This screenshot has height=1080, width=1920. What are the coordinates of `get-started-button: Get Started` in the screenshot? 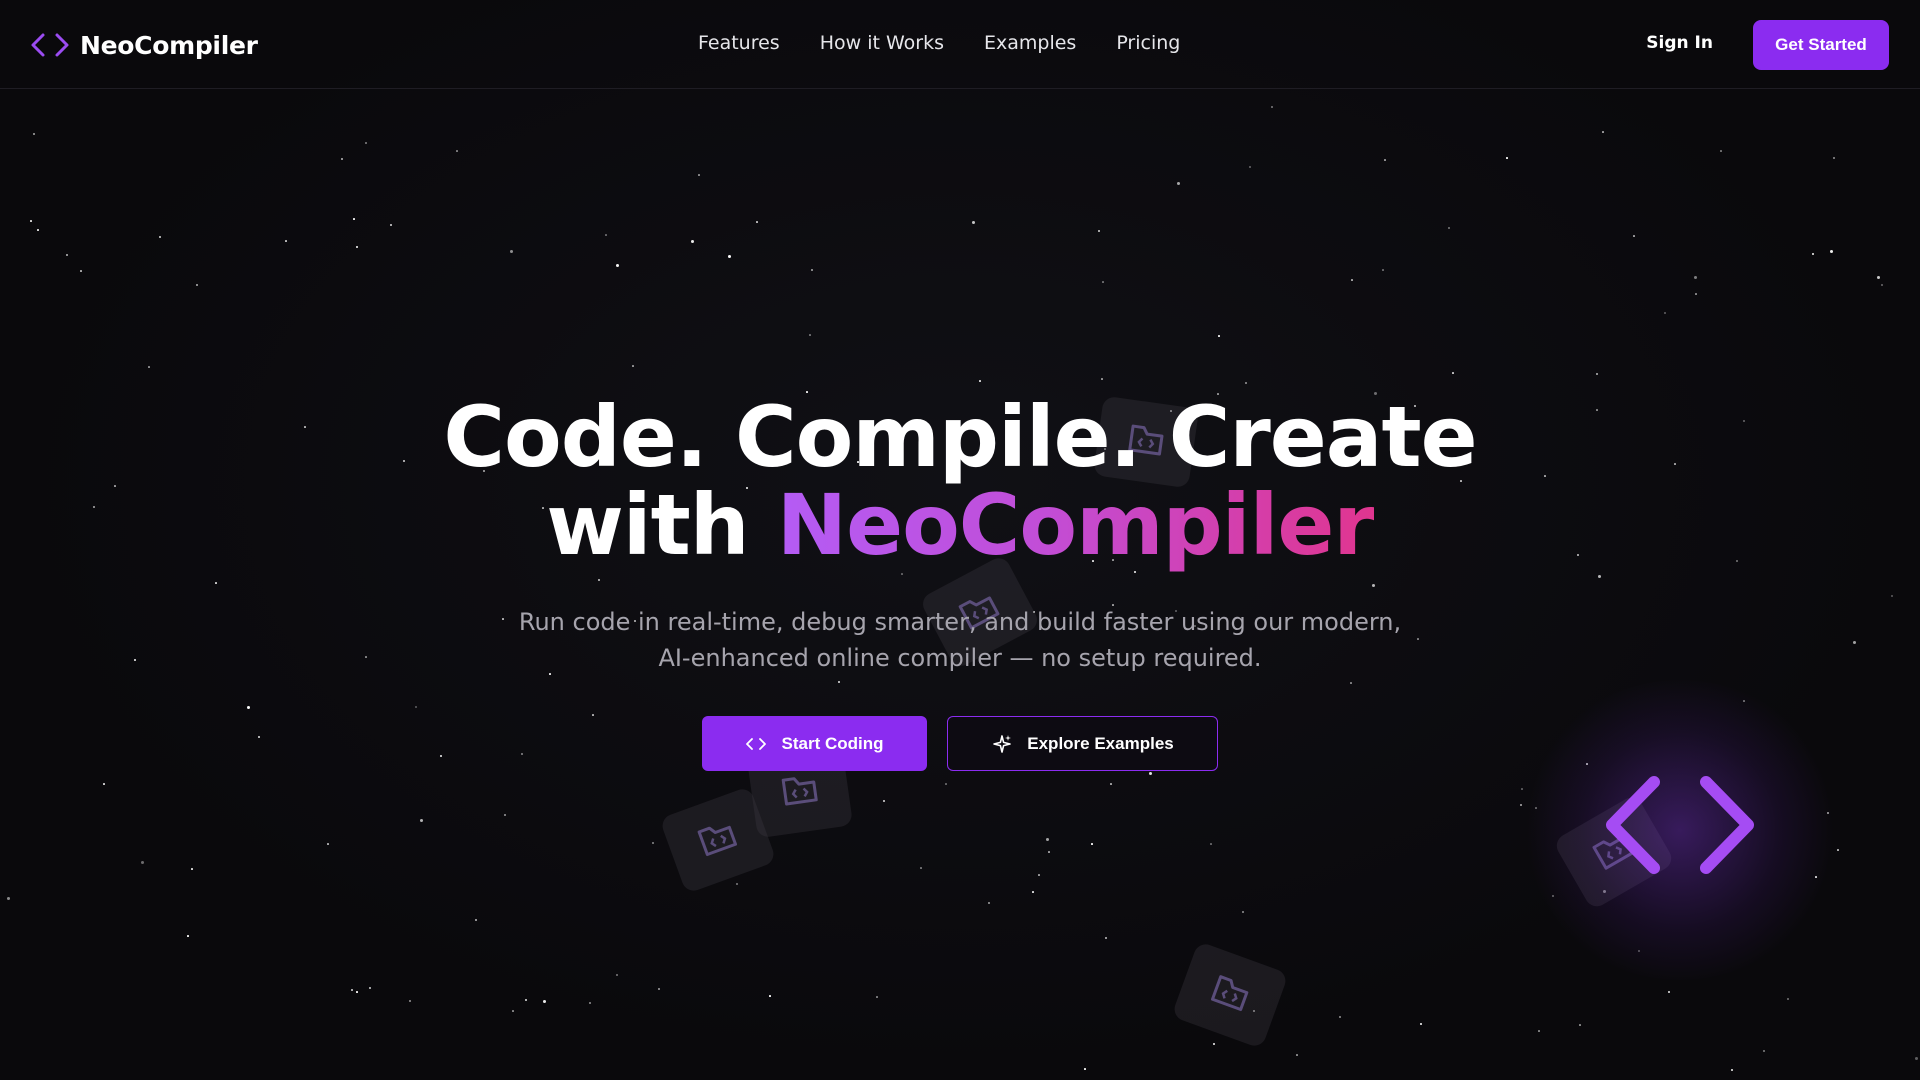 It's located at (1821, 45).